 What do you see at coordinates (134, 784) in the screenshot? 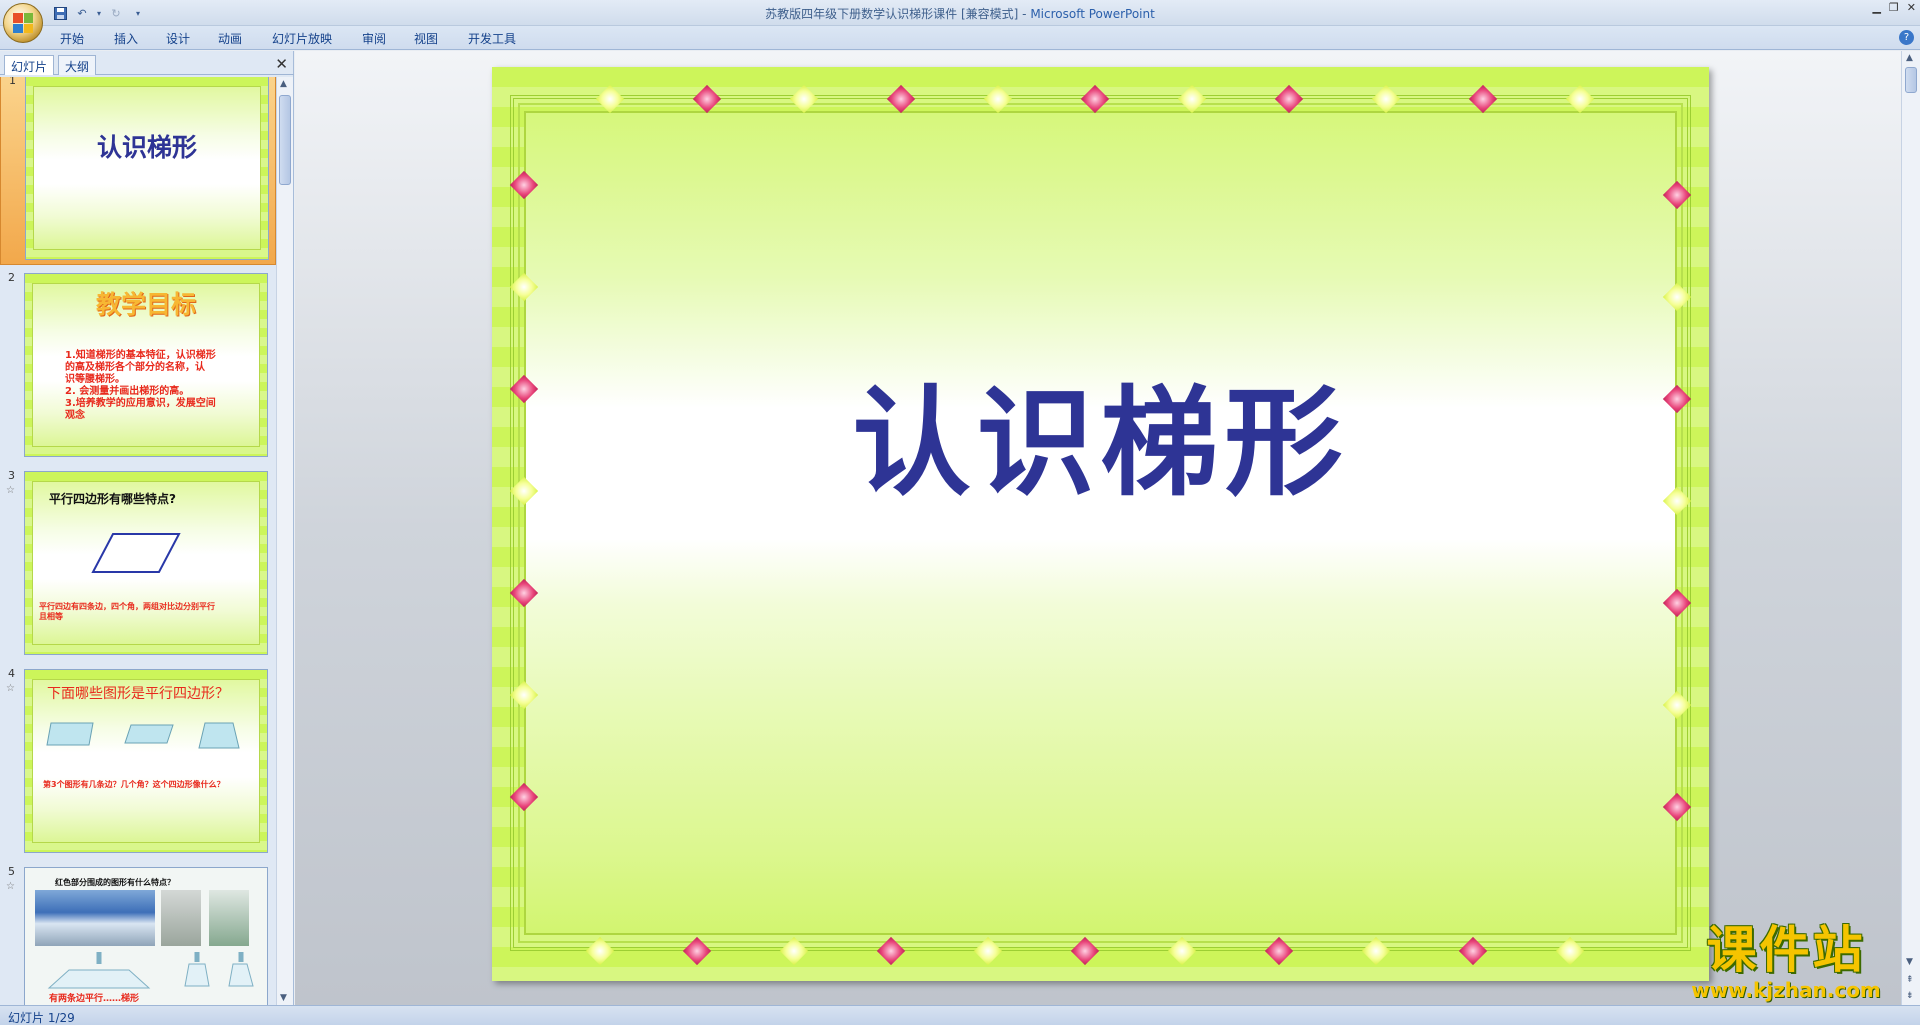
I see `thumb-body: 第3个图形有几条边？几个角？这个四边形像什么？` at bounding box center [134, 784].